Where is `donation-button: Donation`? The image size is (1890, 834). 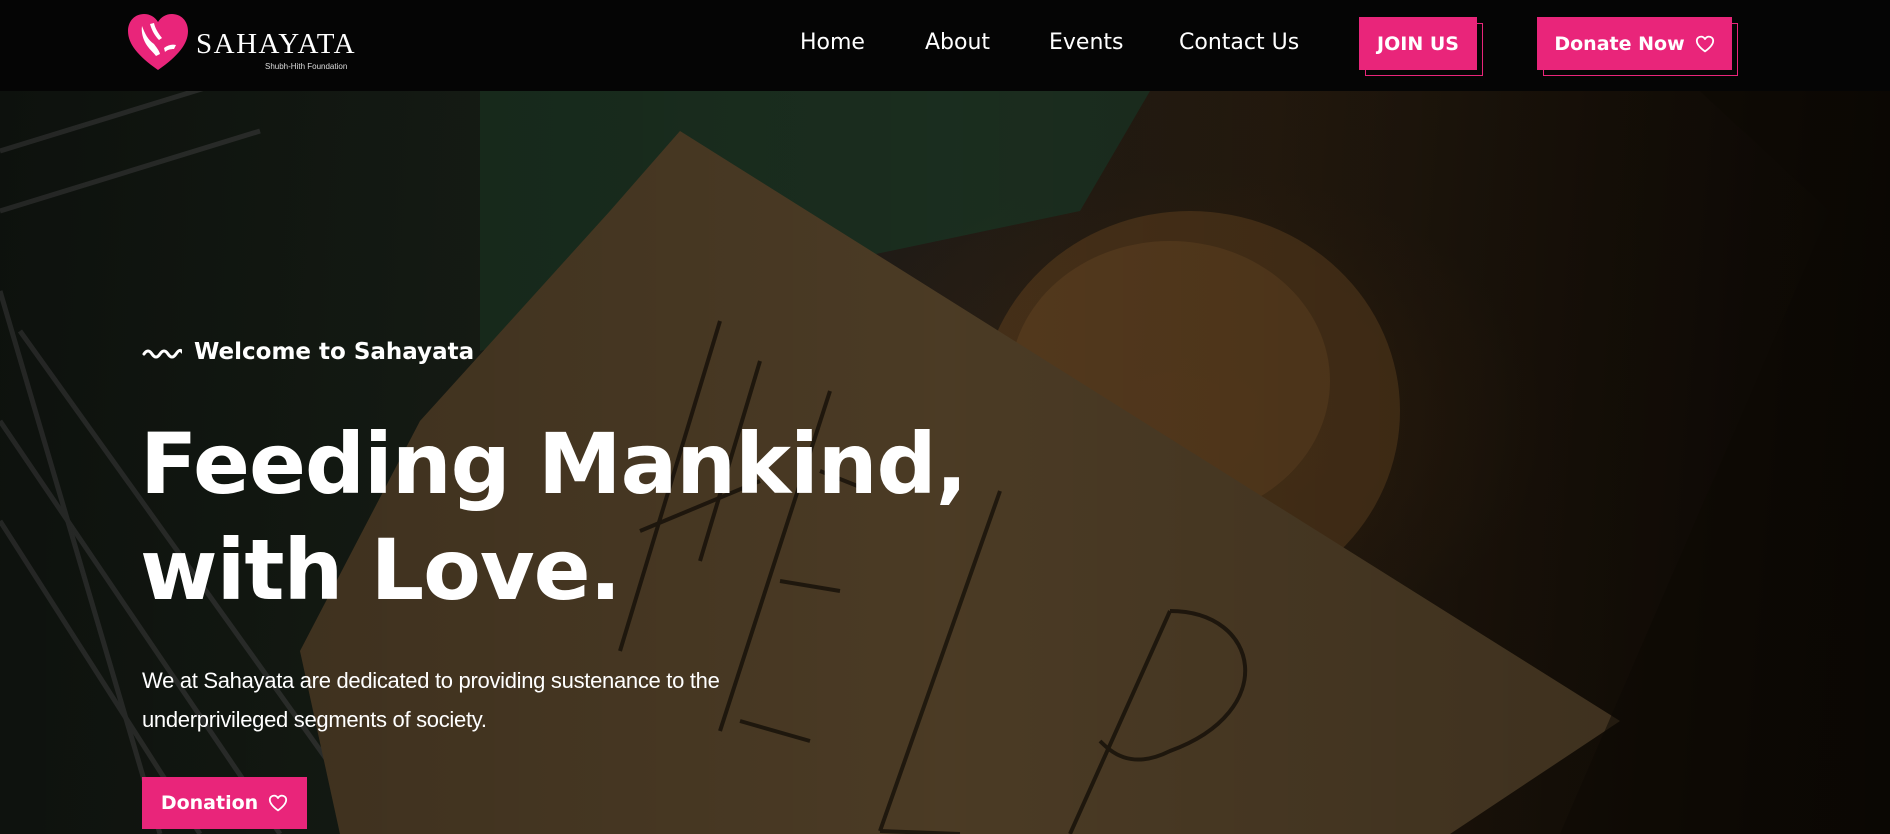
donation-button: Donation is located at coordinates (227, 805).